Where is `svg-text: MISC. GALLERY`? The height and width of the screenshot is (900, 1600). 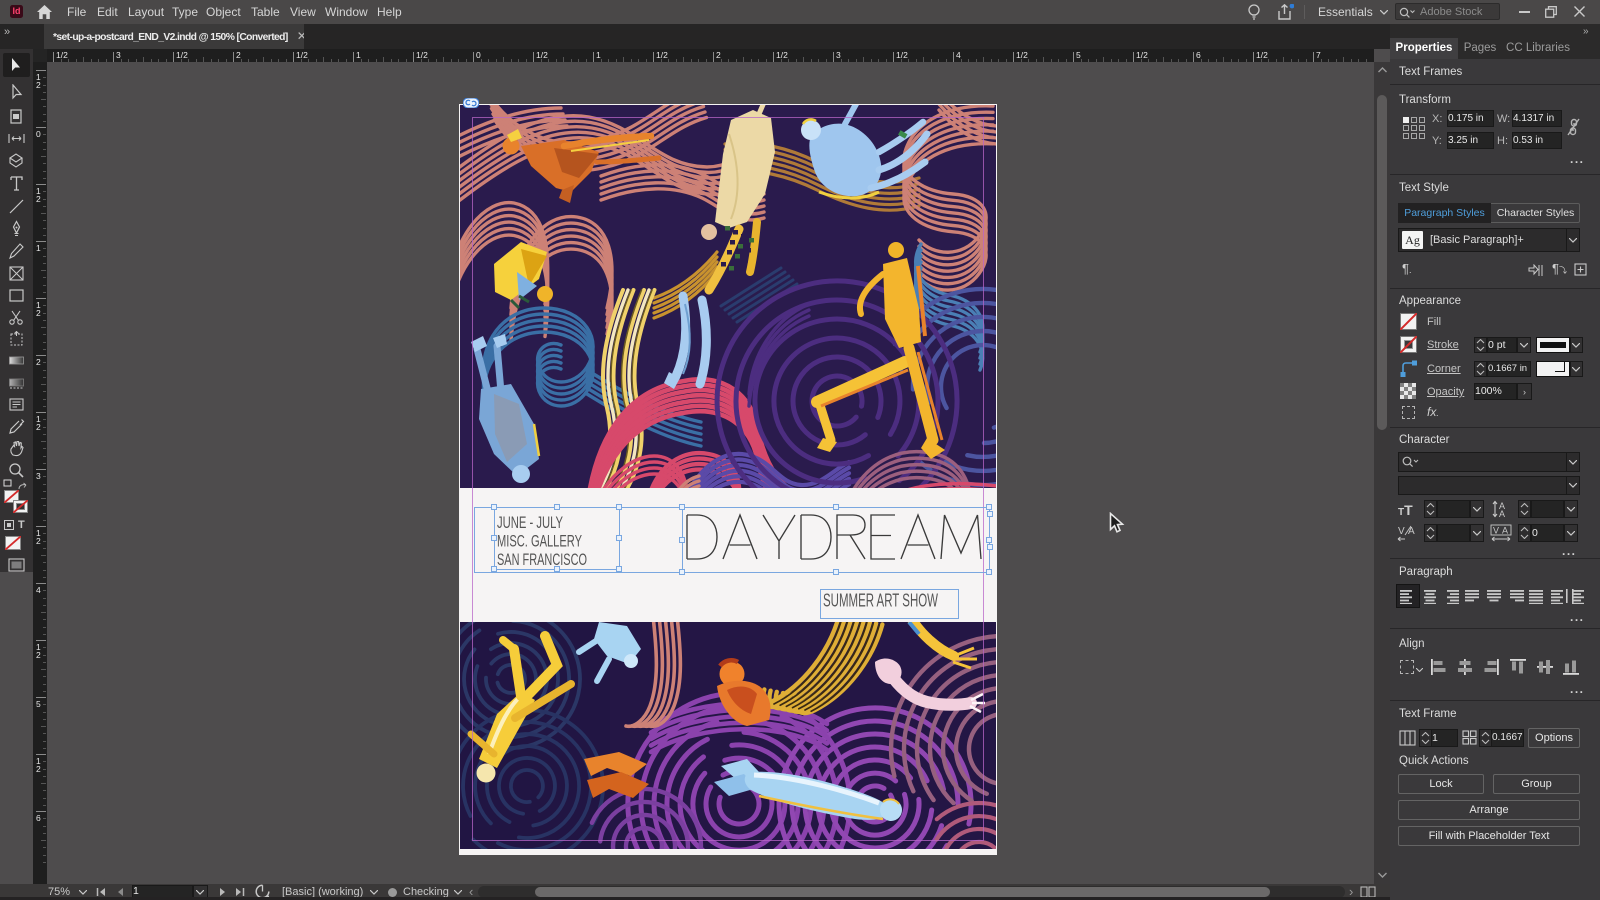
svg-text: MISC. GALLERY is located at coordinates (539, 542).